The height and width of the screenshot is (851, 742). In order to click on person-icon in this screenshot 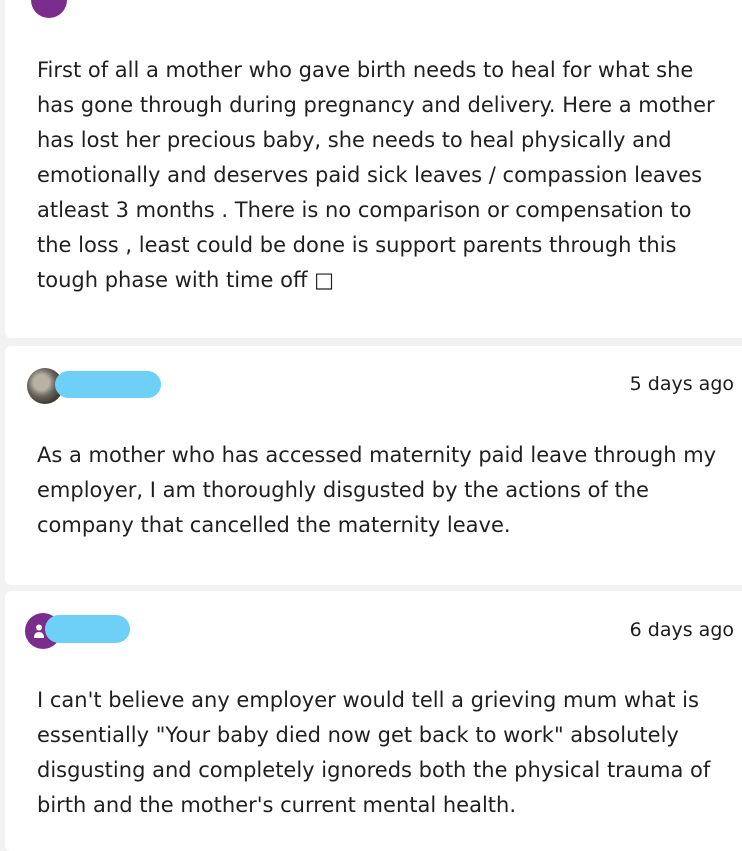, I will do `click(39, 631)`.